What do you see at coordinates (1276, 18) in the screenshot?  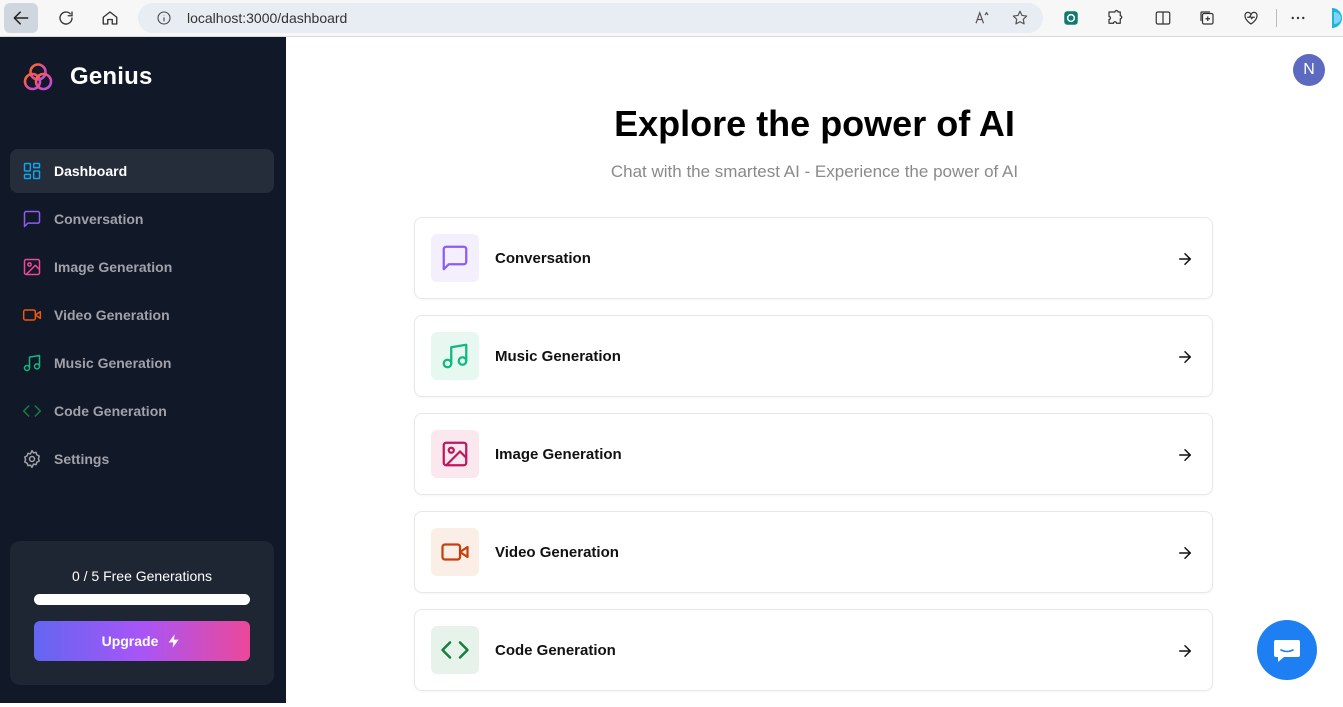 I see `toolbar-divider` at bounding box center [1276, 18].